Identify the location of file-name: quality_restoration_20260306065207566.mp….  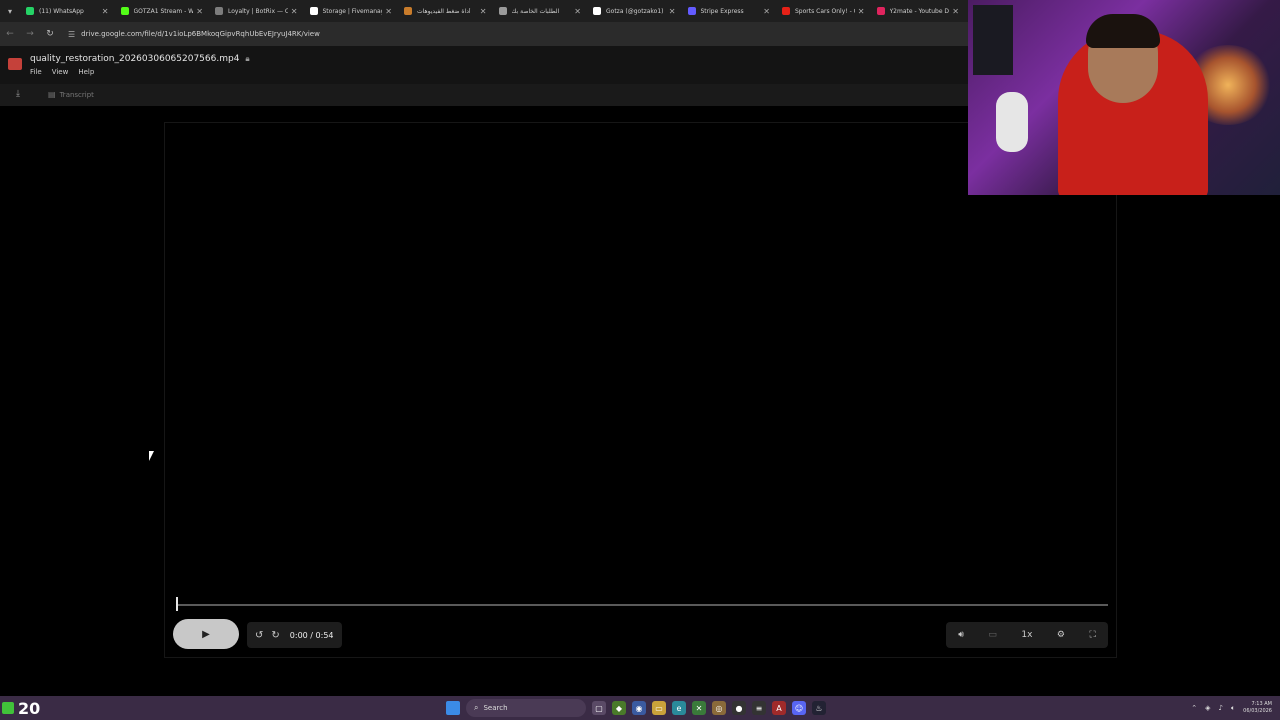
(135, 59).